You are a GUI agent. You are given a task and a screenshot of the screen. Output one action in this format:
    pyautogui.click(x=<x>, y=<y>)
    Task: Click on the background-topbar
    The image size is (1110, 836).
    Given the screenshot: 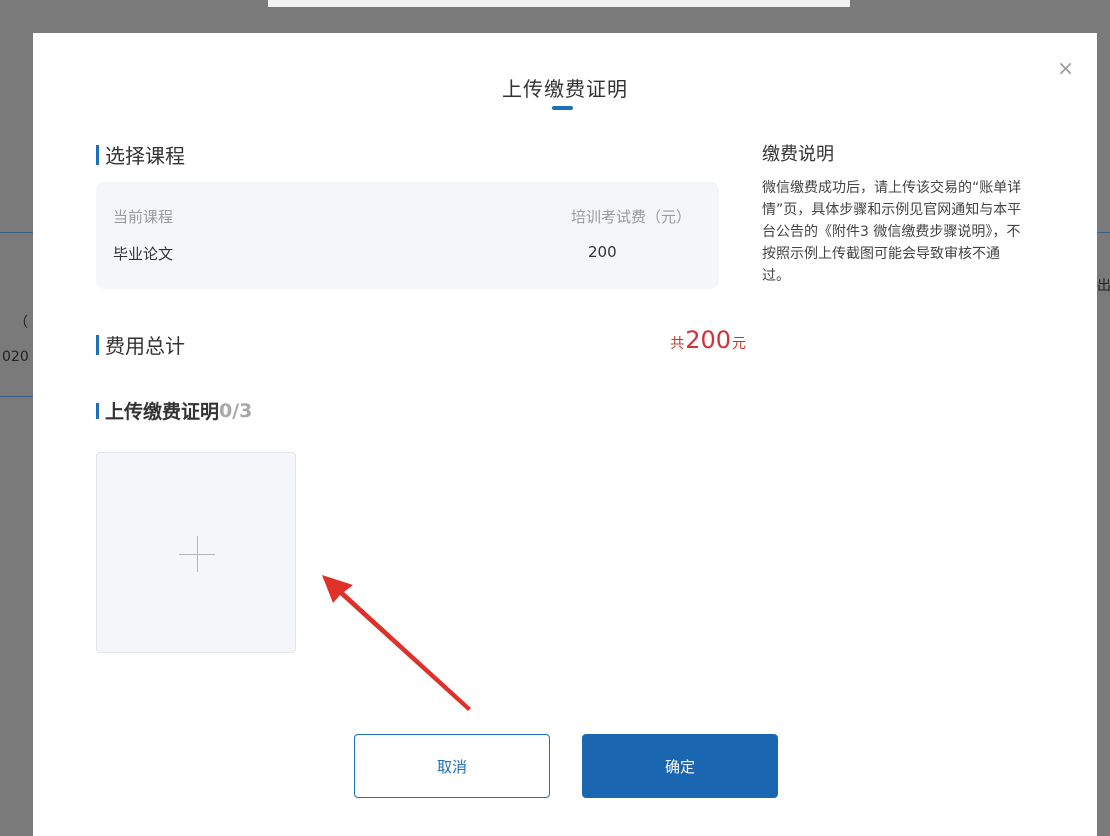 What is the action you would take?
    pyautogui.click(x=559, y=3)
    